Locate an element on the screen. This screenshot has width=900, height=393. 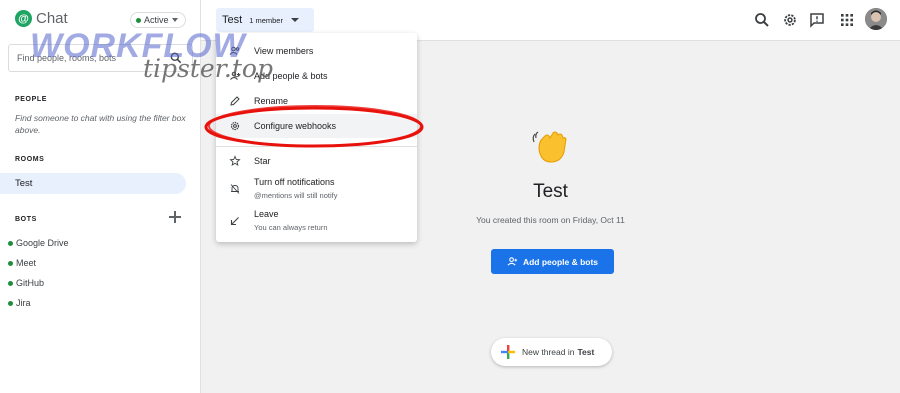
menu-item-leave: Leave You can always return is located at coordinates (316, 220).